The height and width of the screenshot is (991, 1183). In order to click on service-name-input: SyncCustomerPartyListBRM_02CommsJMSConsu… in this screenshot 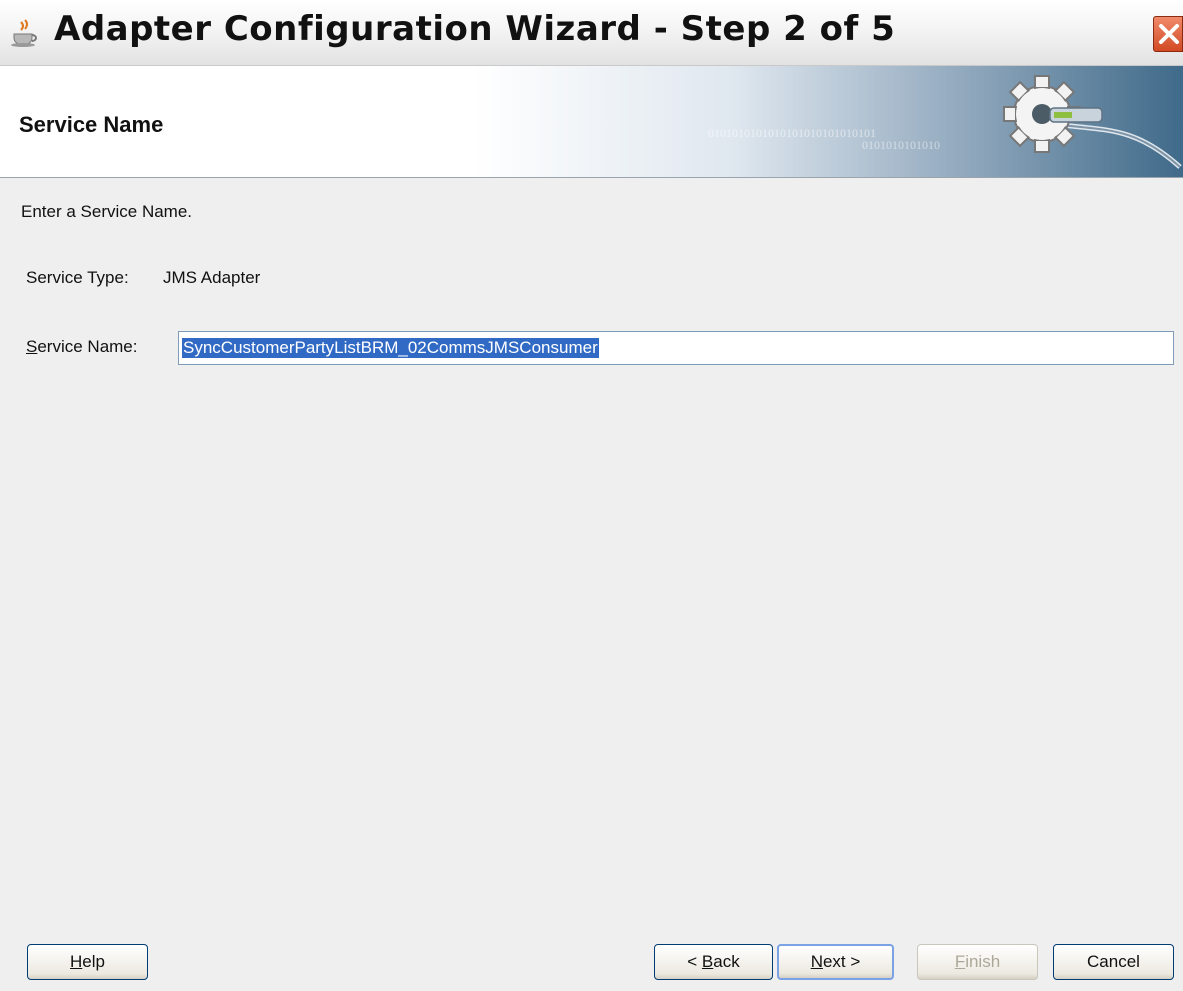, I will do `click(676, 348)`.